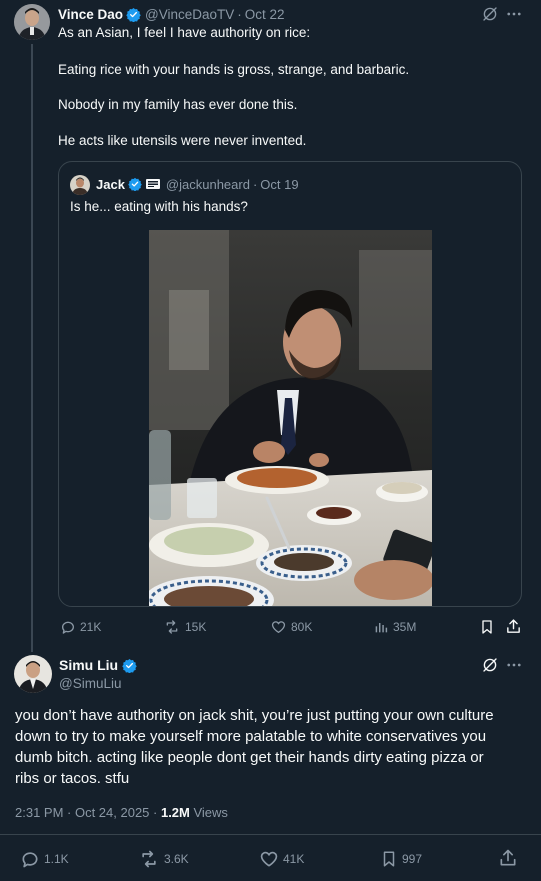  What do you see at coordinates (88, 812) in the screenshot?
I see `tweet-timestamp: 2:31 PM · Oct 24, 2025 ·` at bounding box center [88, 812].